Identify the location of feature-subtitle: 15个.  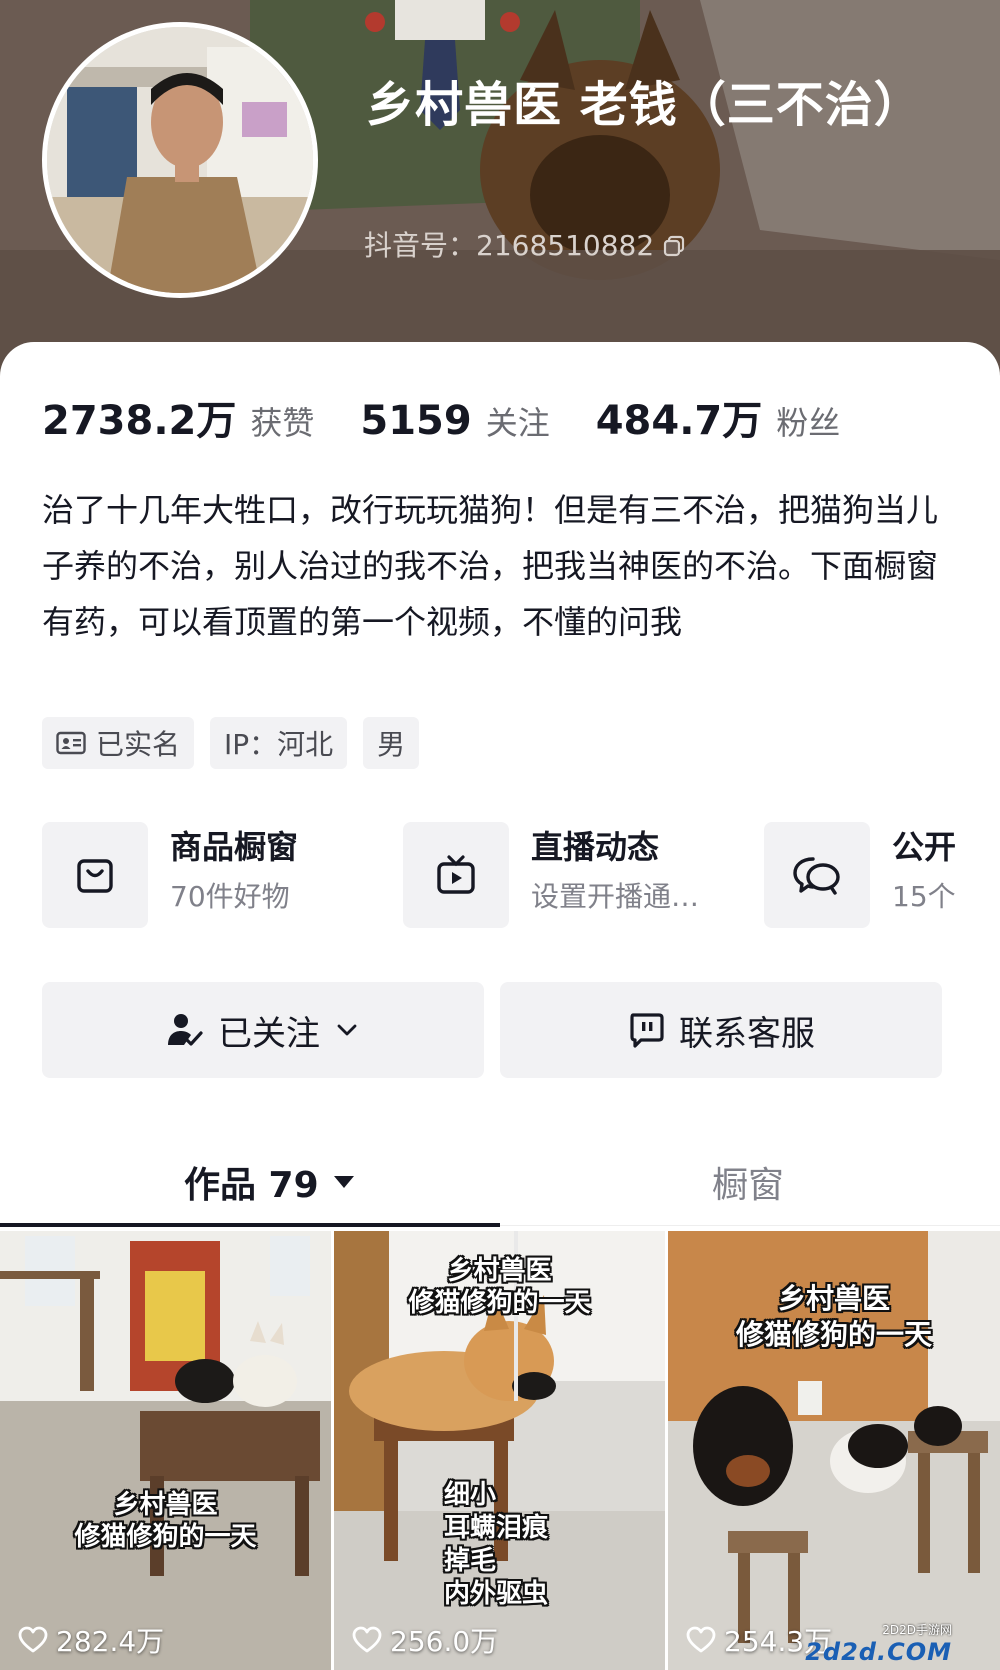
(924, 896).